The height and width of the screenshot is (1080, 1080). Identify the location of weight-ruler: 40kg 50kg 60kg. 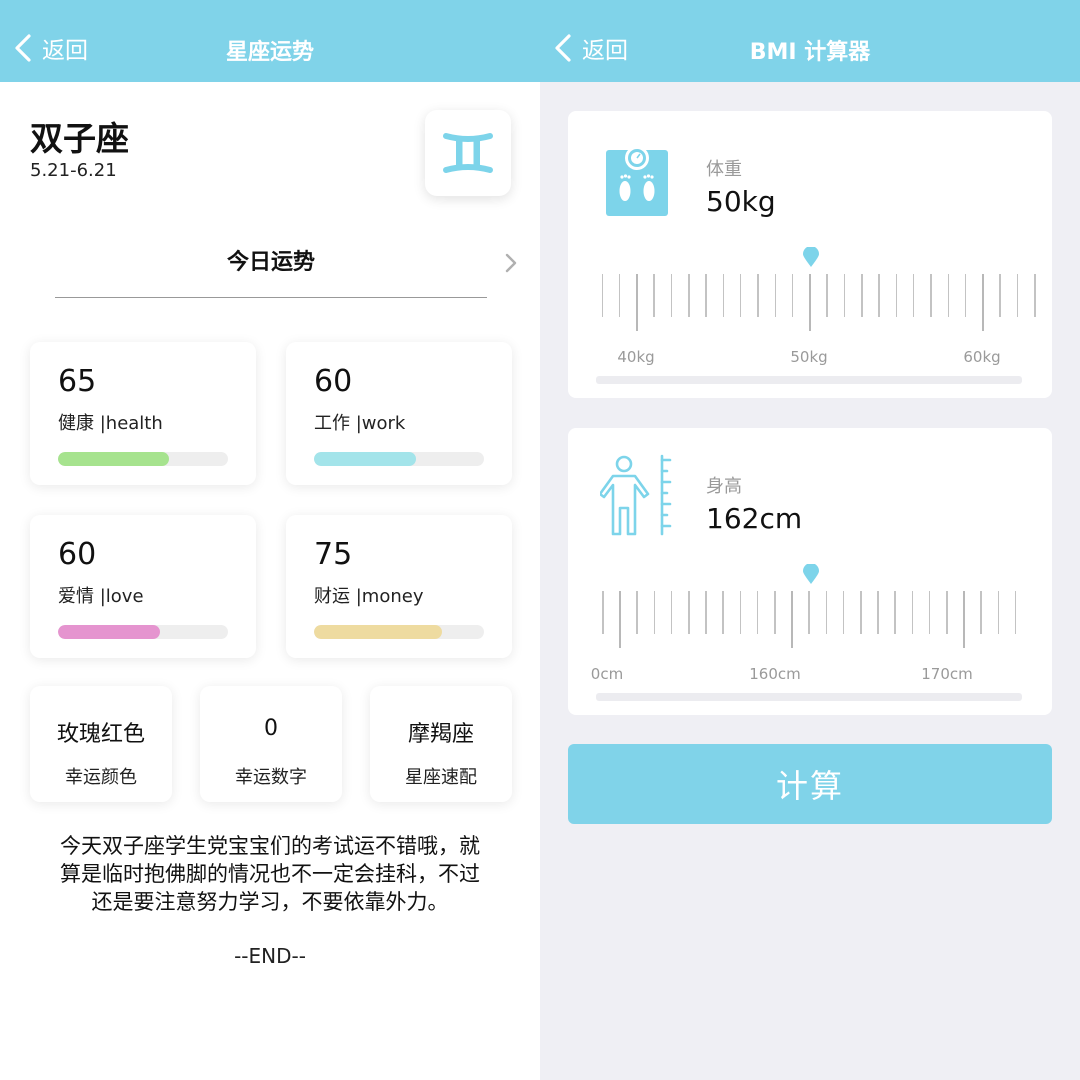
(816, 319).